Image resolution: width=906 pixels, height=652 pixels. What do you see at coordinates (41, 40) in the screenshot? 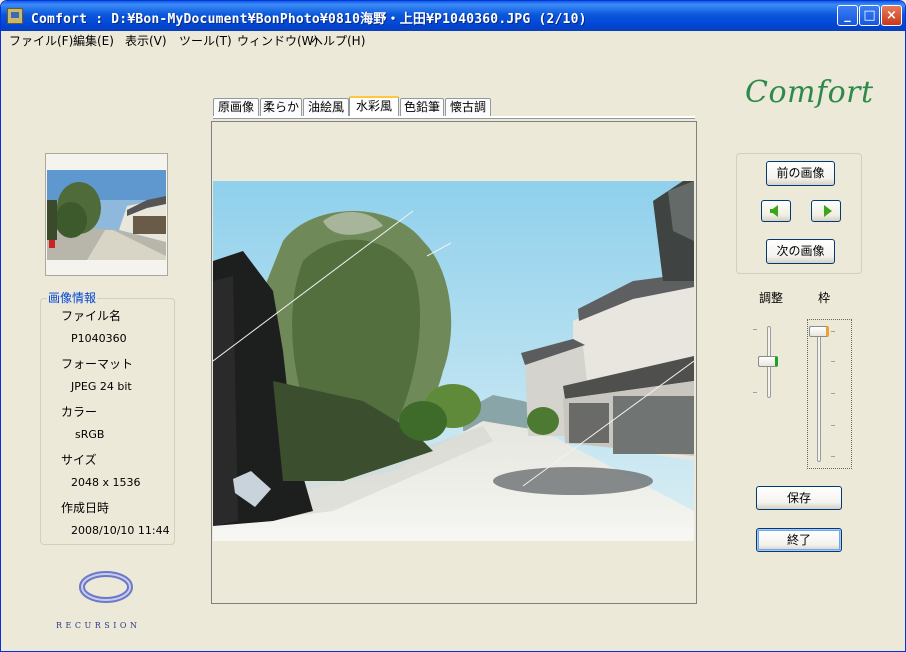
I see `menu-file: ファイル(F)` at bounding box center [41, 40].